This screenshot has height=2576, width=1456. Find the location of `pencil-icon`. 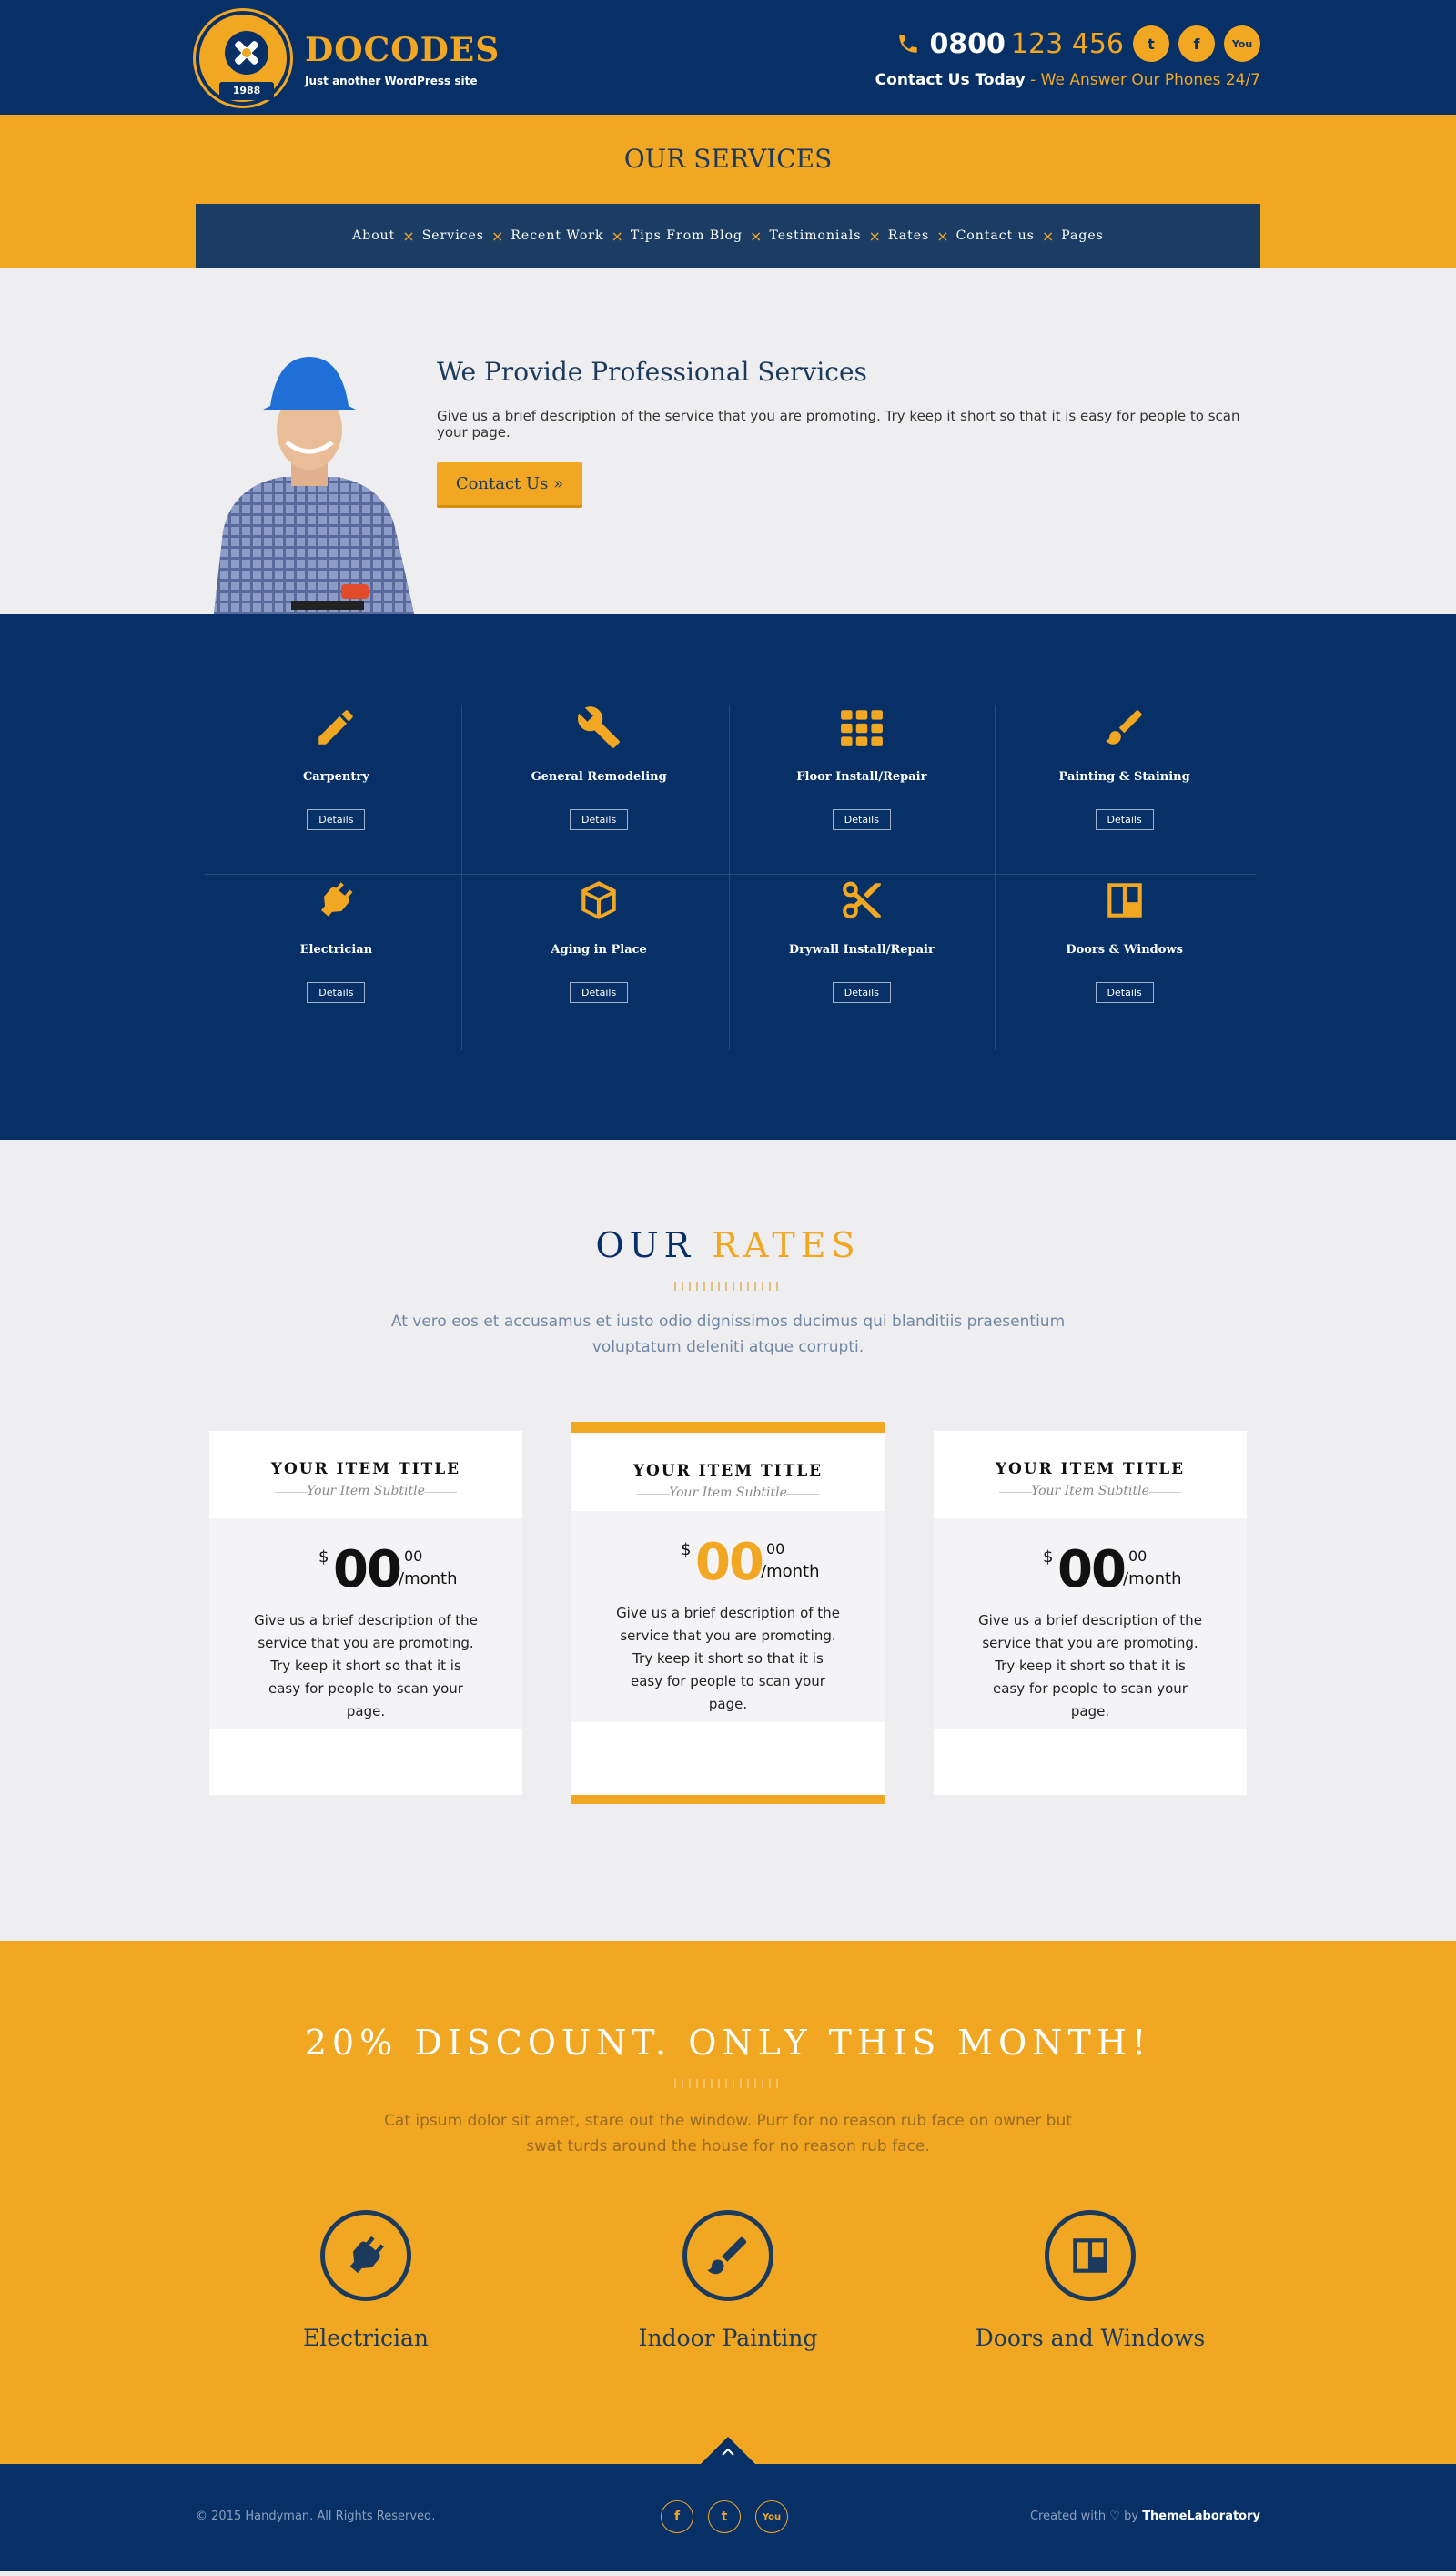

pencil-icon is located at coordinates (336, 727).